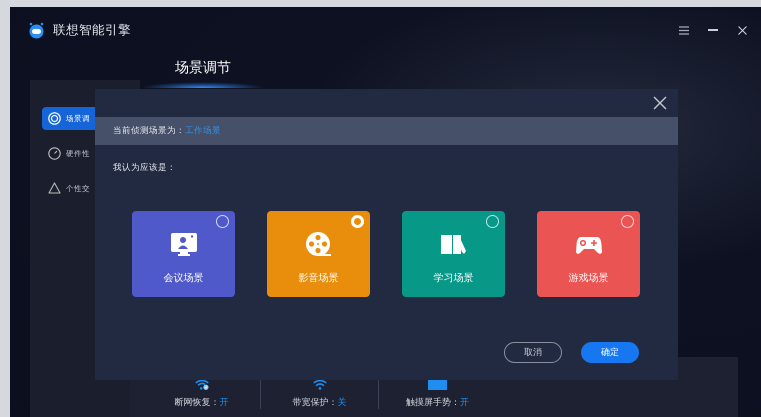 This screenshot has height=417, width=761. Describe the element at coordinates (92, 30) in the screenshot. I see `window-title: 联想智能引擎` at that location.